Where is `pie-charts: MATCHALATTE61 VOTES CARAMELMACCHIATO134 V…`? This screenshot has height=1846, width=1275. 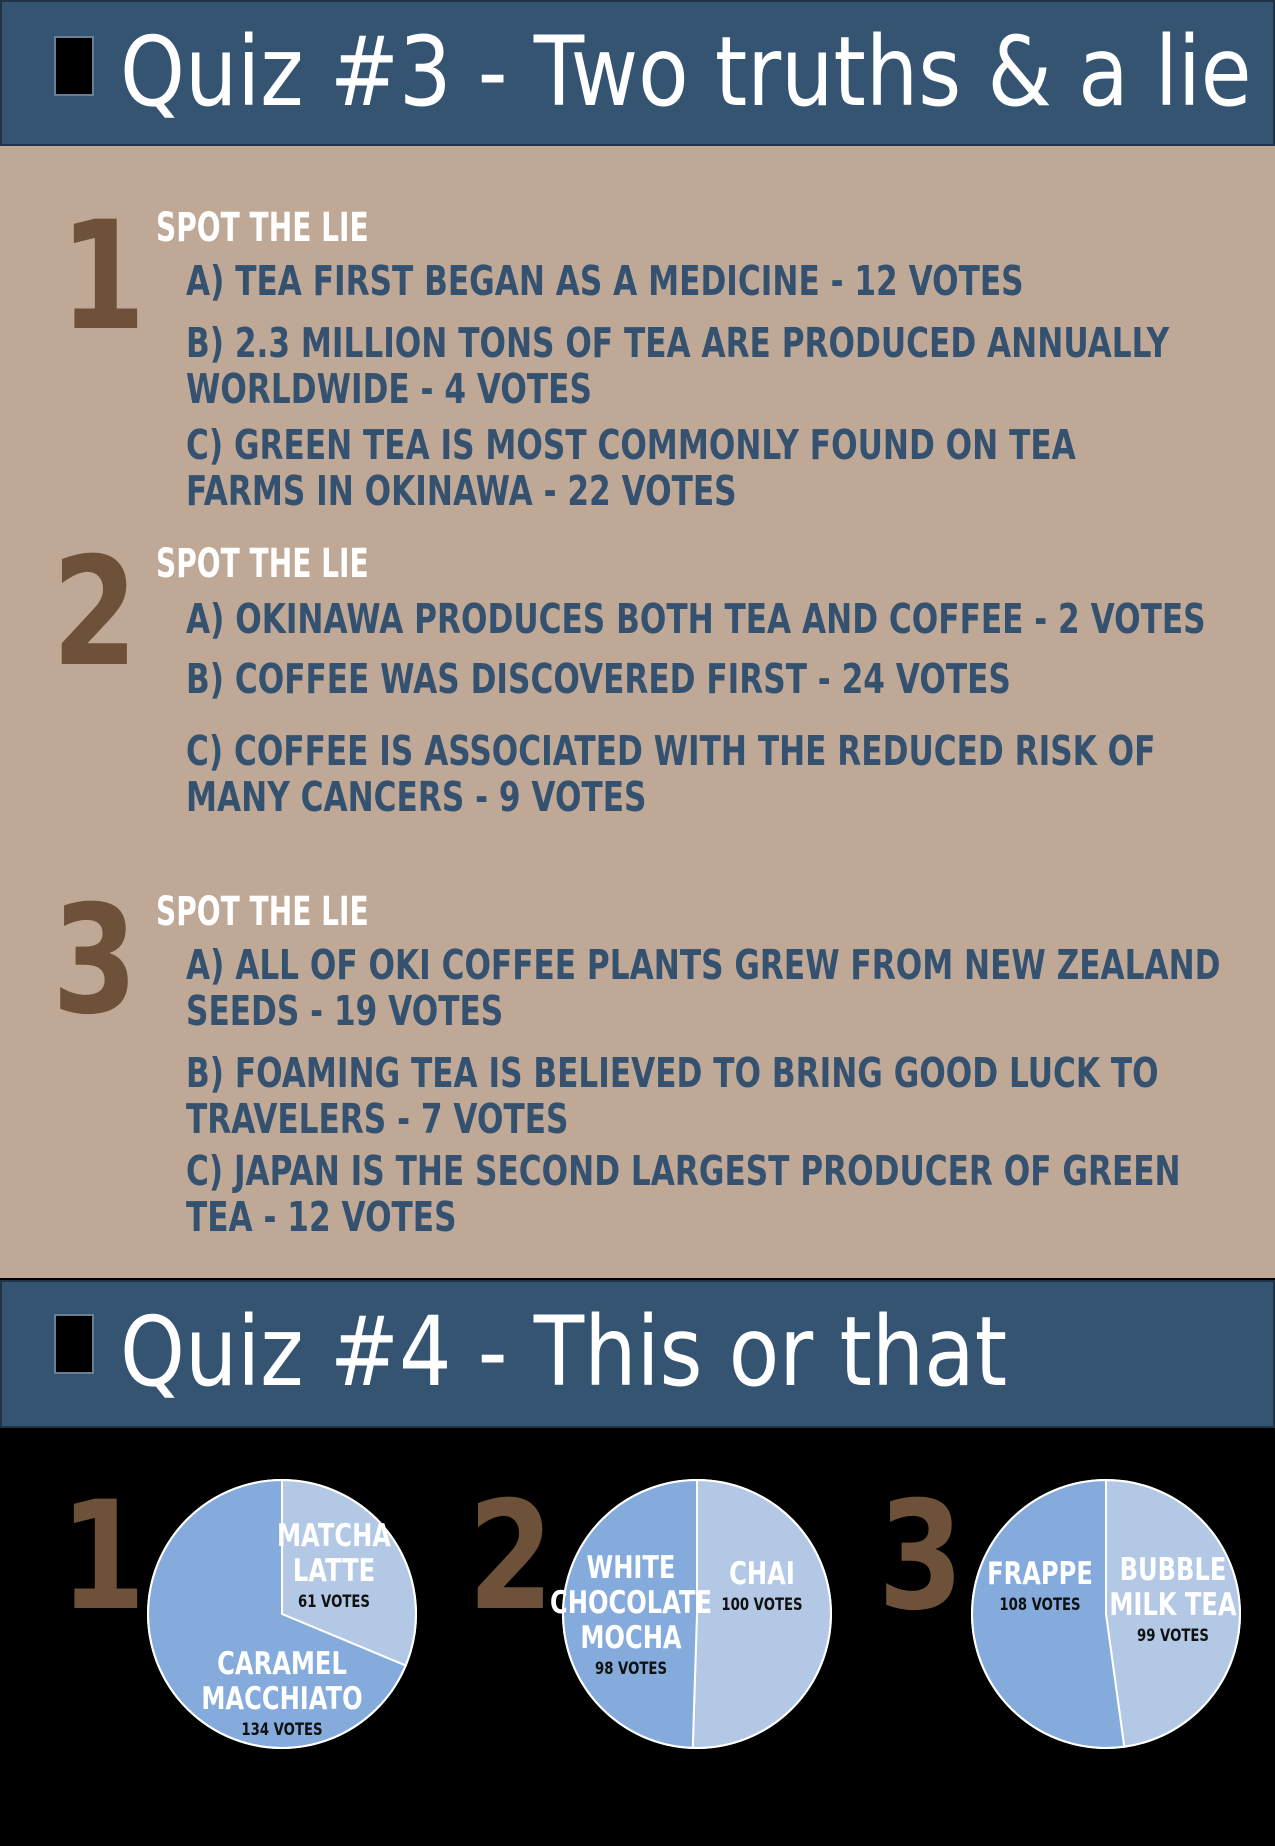
pie-charts: MATCHALATTE61 VOTES CARAMELMACCHIATO134 V… is located at coordinates (694, 1613).